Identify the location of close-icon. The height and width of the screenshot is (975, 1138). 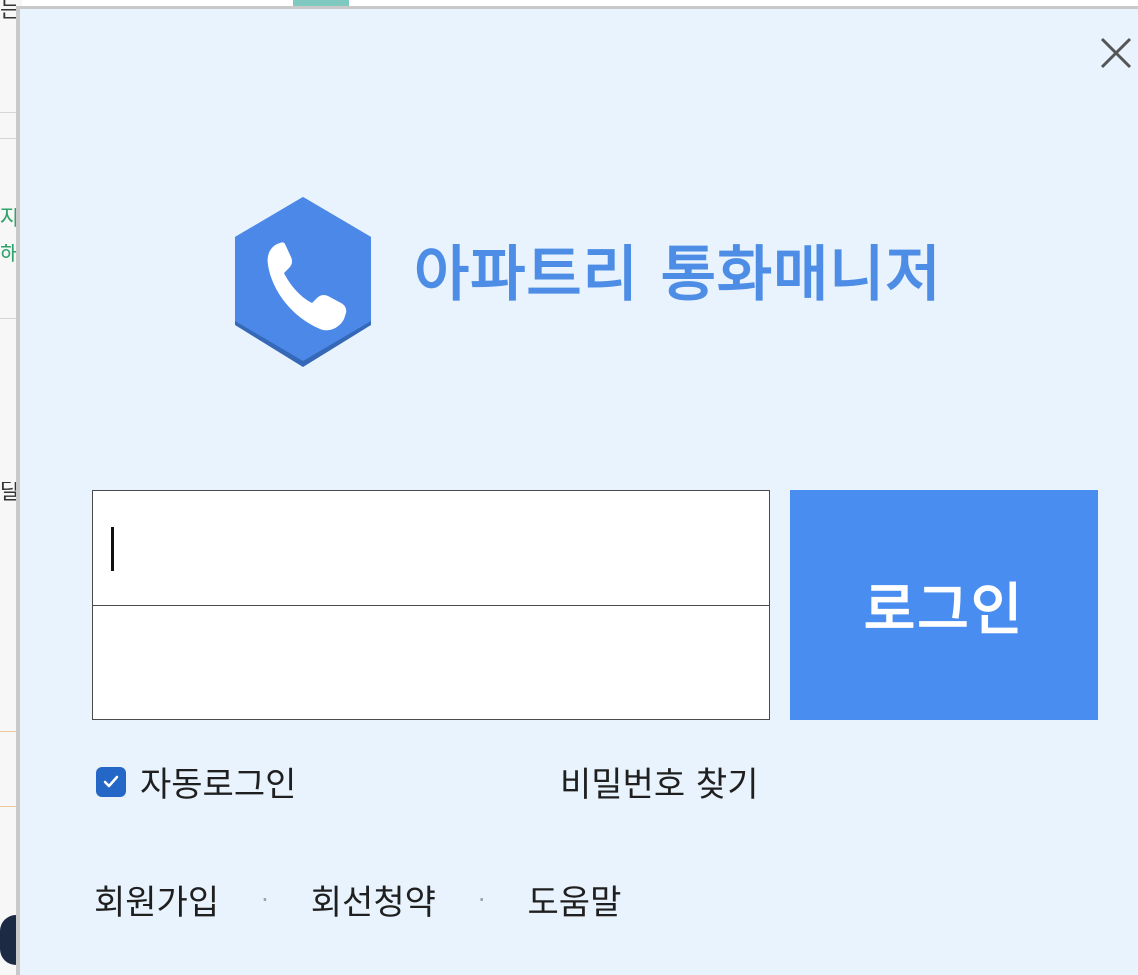
(1116, 53).